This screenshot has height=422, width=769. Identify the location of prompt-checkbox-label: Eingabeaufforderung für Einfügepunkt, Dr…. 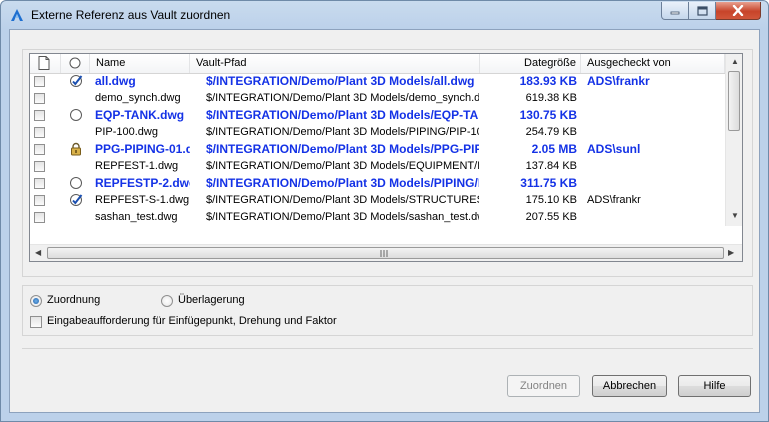
(192, 321).